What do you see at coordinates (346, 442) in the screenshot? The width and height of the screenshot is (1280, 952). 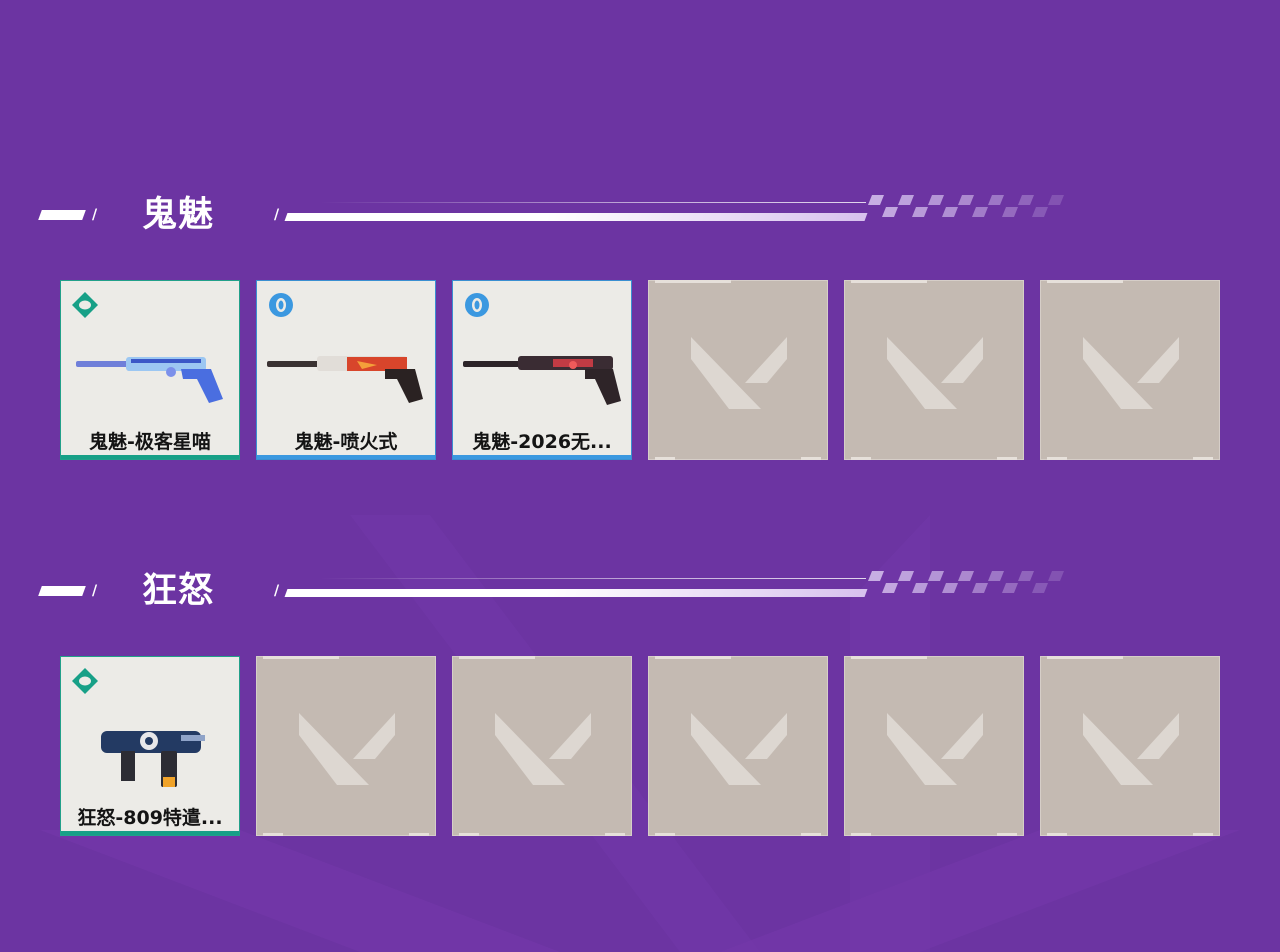 I see `skin-name: 鬼魅-喷火式` at bounding box center [346, 442].